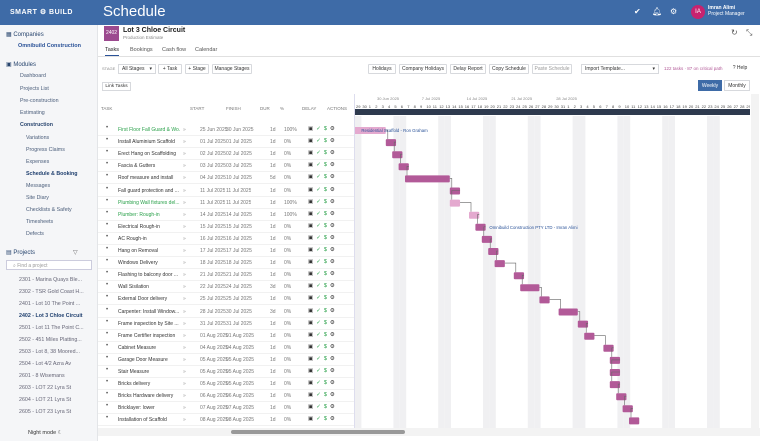 This screenshot has height=441, width=760. I want to click on manage-stages-button: Manage Stages, so click(232, 69).